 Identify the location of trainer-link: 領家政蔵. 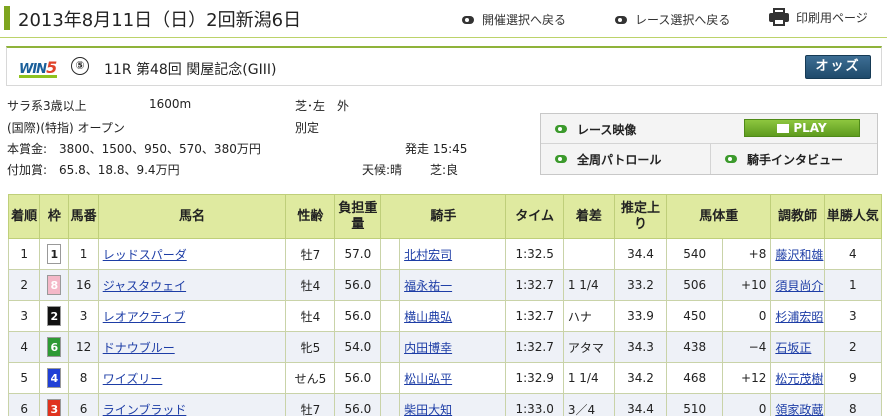
(799, 409).